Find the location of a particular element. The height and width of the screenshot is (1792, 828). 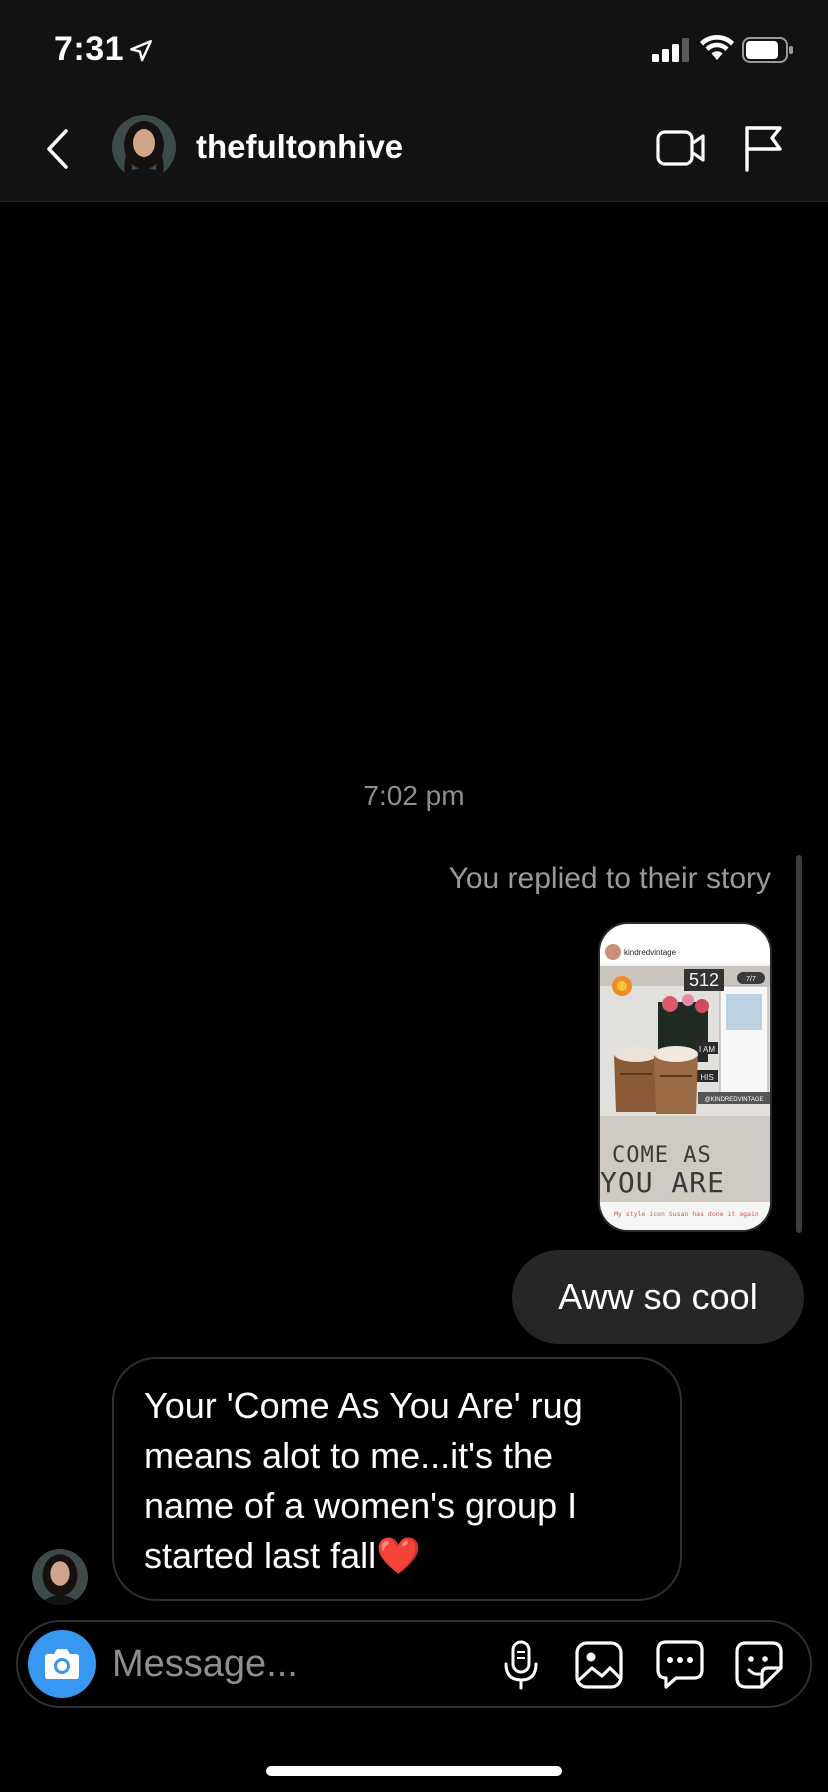

wifi-icon is located at coordinates (717, 47).